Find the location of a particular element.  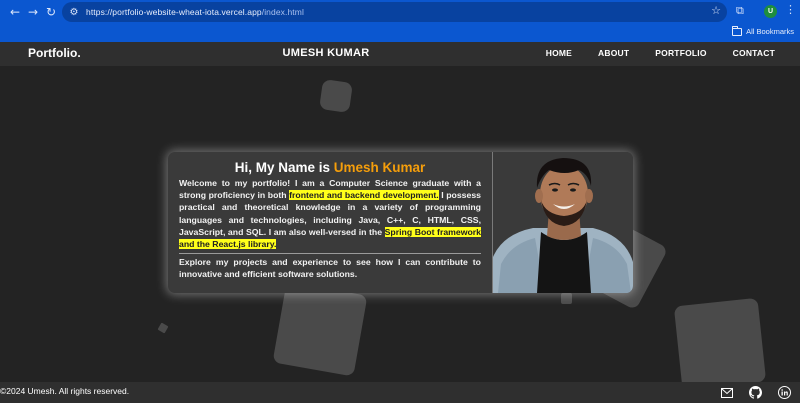

nav-link-contact: CONTACT is located at coordinates (754, 53).